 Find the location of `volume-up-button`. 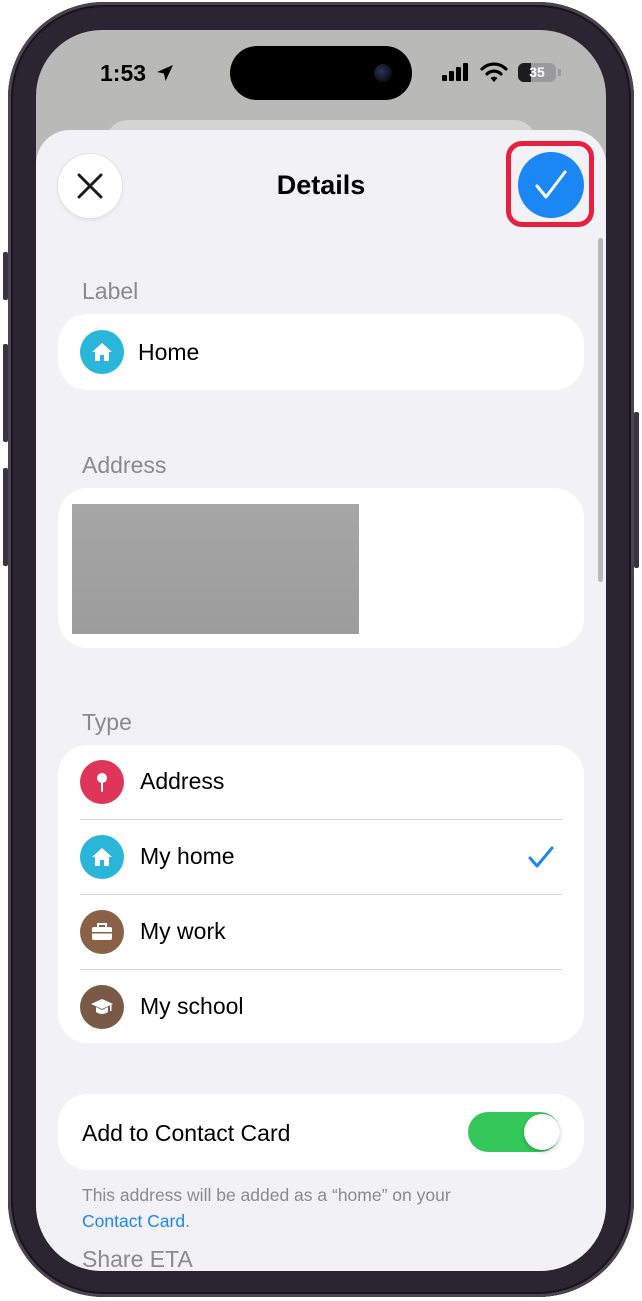

volume-up-button is located at coordinates (5, 393).